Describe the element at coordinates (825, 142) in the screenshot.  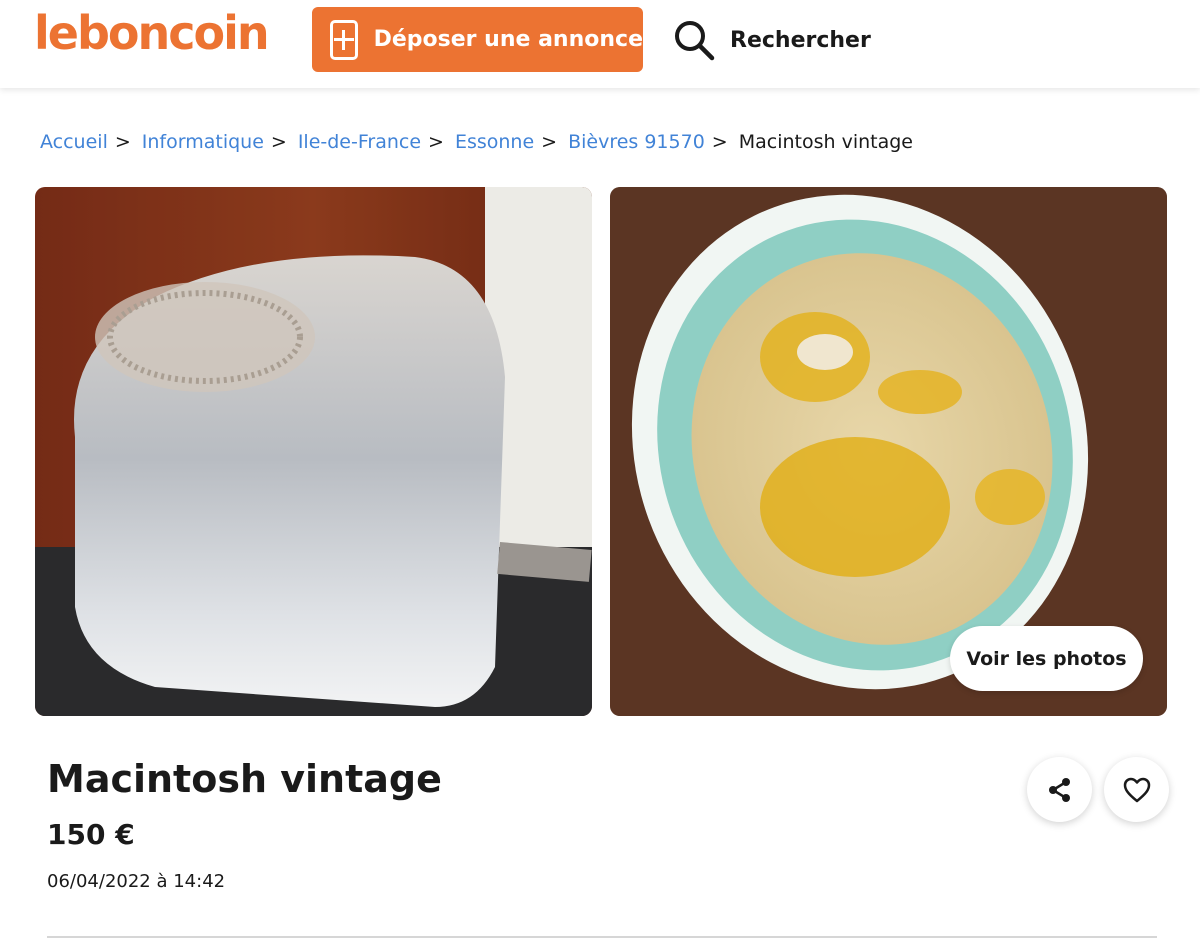
I see `breadcrumb-current: Macintosh vintage` at that location.